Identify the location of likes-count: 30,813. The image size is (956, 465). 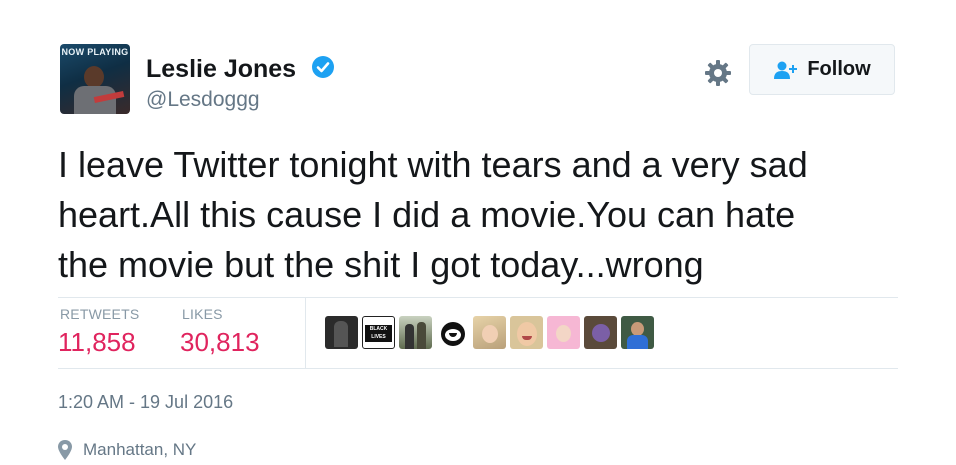
(220, 342).